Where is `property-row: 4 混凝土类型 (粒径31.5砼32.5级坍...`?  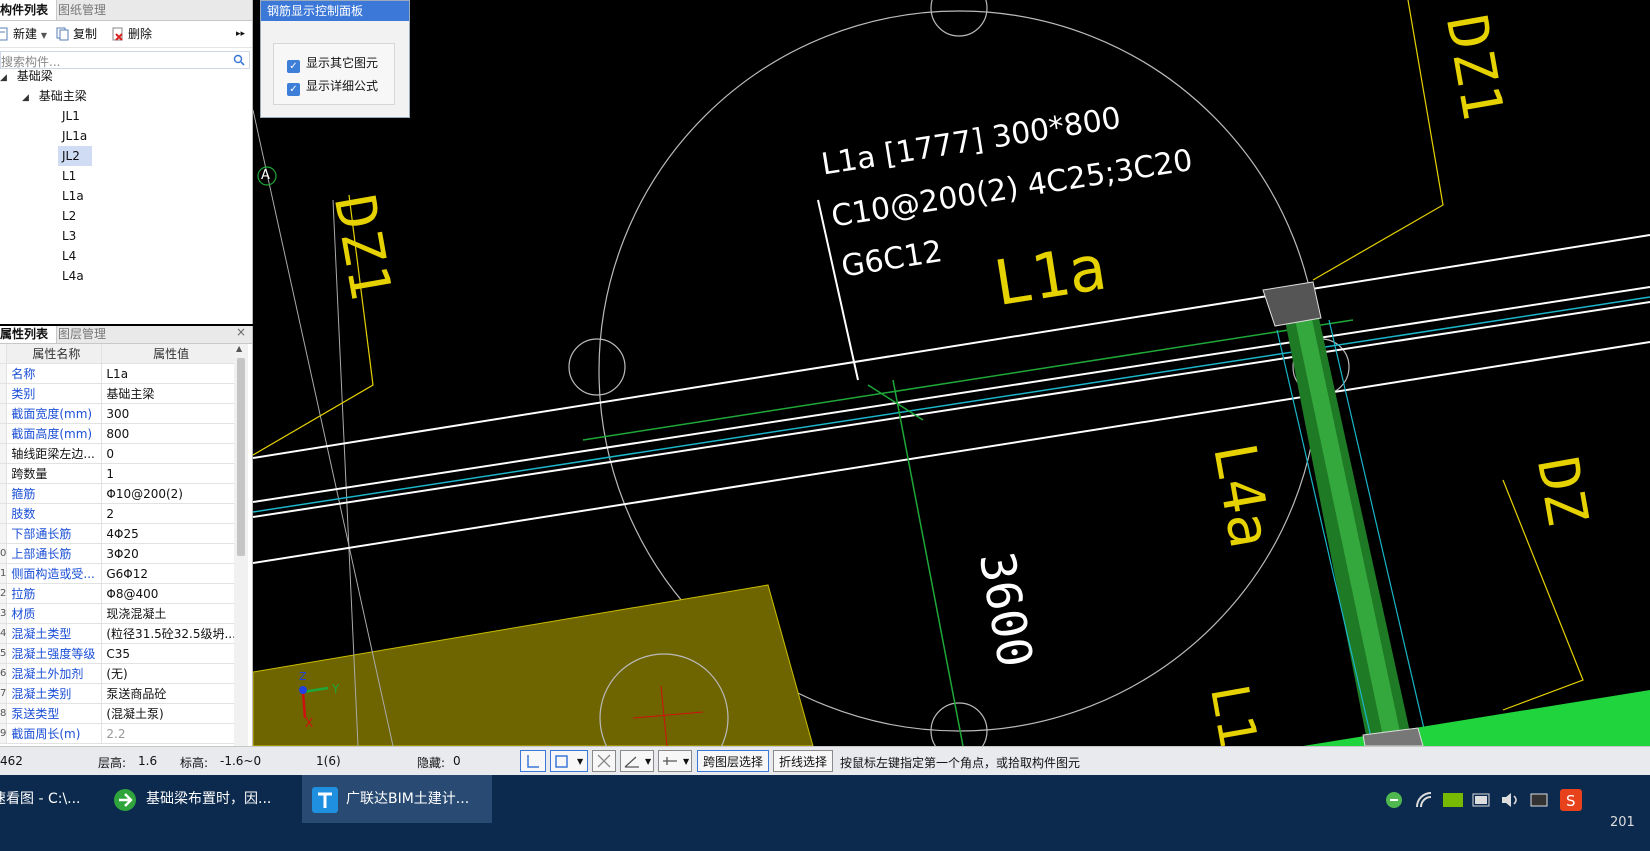 property-row: 4 混凝土类型 (粒径31.5砼32.5级坍... is located at coordinates (118, 633).